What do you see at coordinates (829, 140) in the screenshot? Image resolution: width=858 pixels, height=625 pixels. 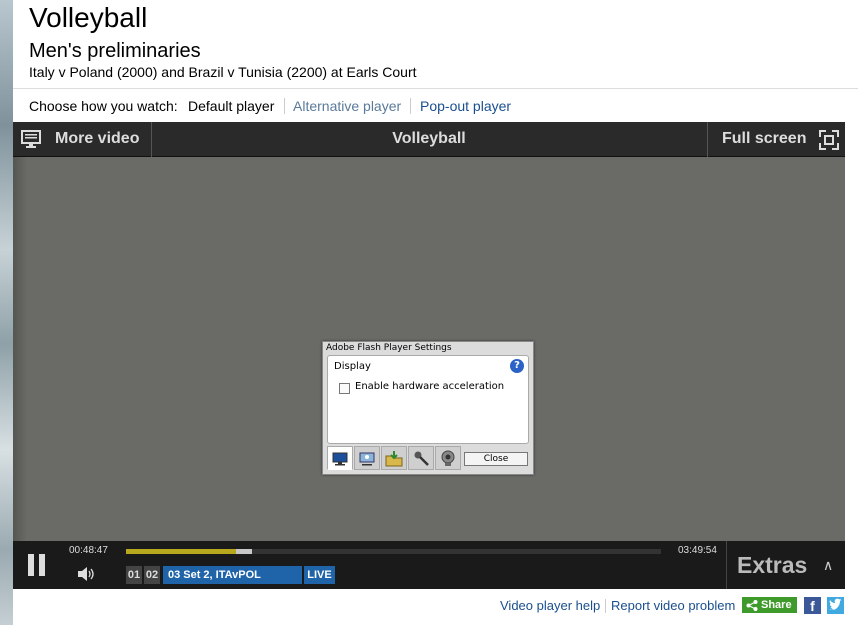 I see `fullscreen-icon` at bounding box center [829, 140].